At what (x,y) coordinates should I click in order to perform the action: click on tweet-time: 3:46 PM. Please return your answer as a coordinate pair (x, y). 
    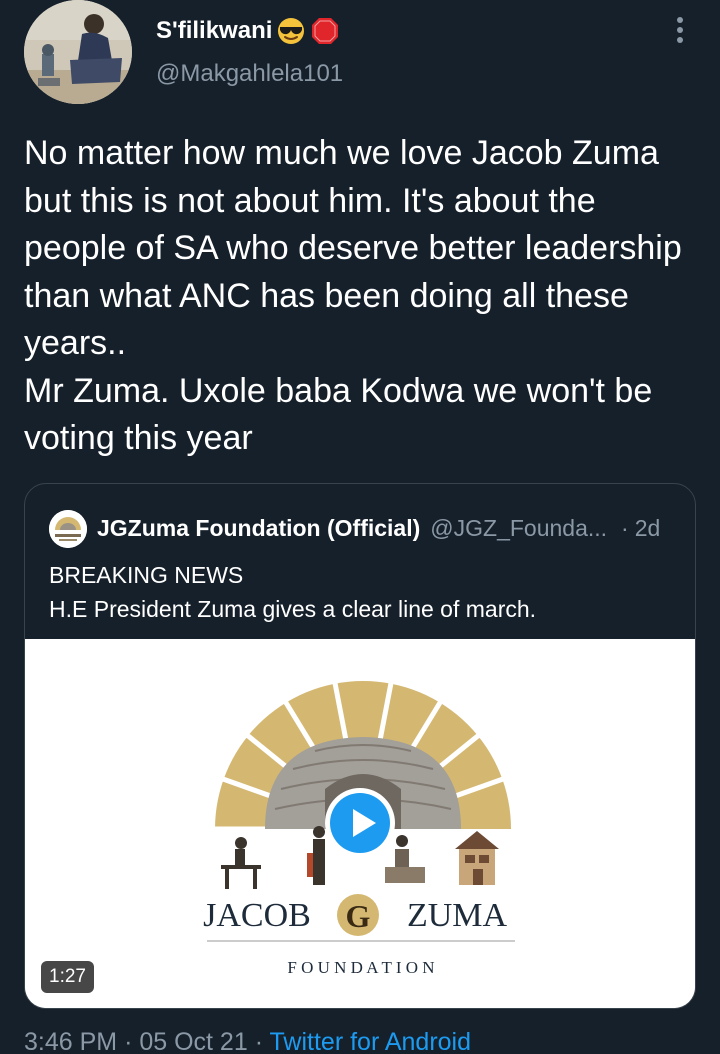
    Looking at the image, I should click on (71, 1041).